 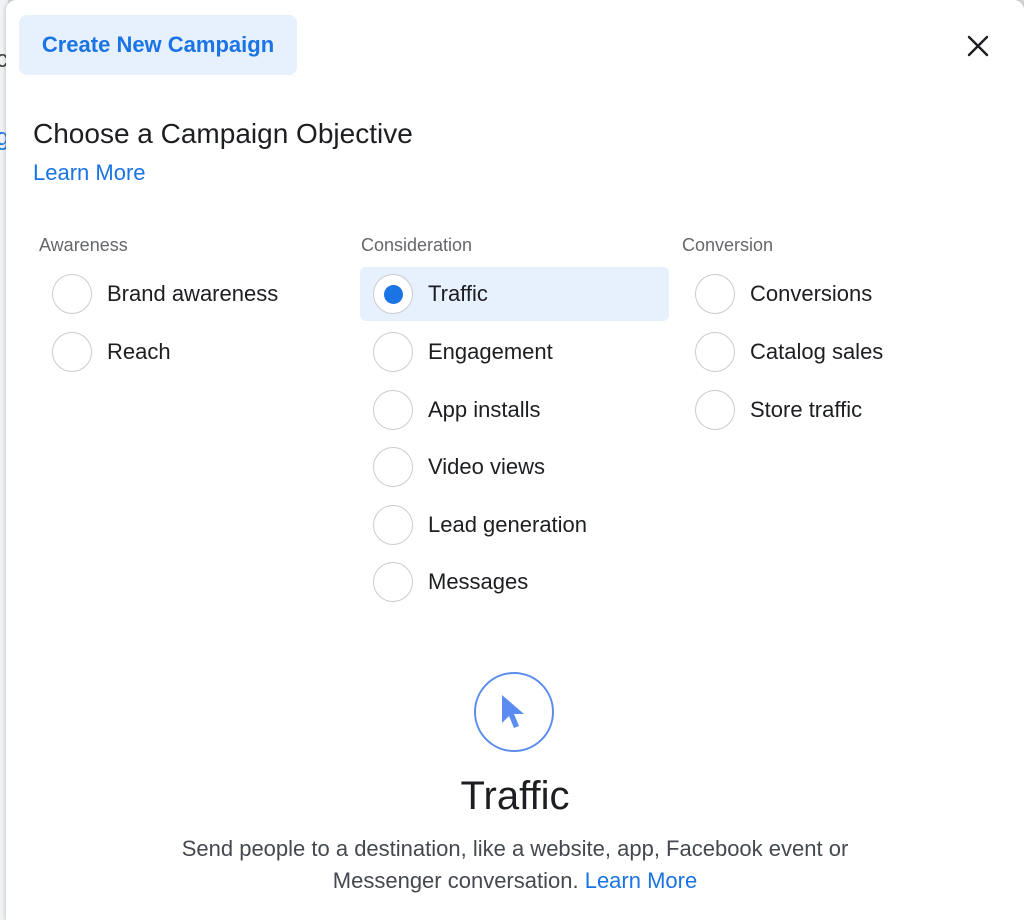 I want to click on option-label: Messages, so click(x=478, y=581).